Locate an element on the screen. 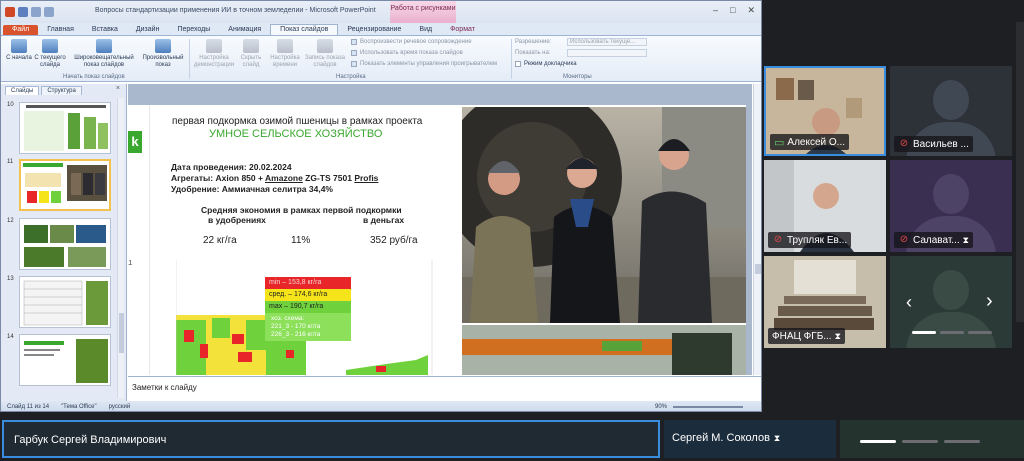 This screenshot has height=461, width=1024. presenter-view-checkbox: Режим докладчика is located at coordinates (546, 64).